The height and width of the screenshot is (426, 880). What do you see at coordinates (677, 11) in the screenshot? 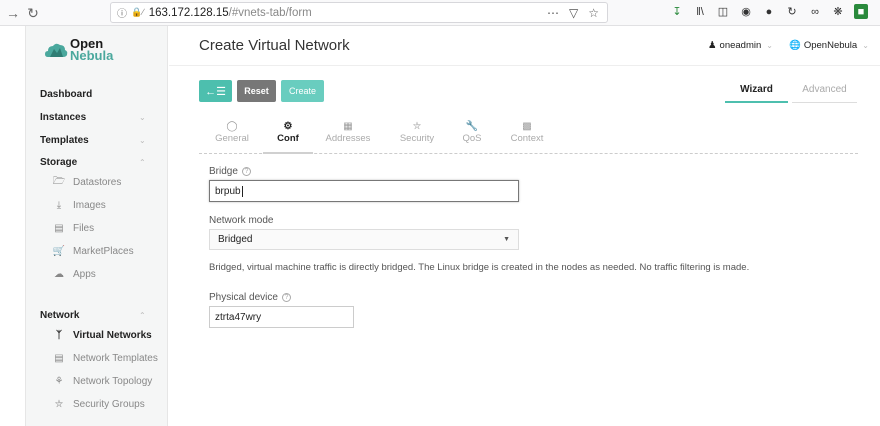
I see `download-icon: ↧` at bounding box center [677, 11].